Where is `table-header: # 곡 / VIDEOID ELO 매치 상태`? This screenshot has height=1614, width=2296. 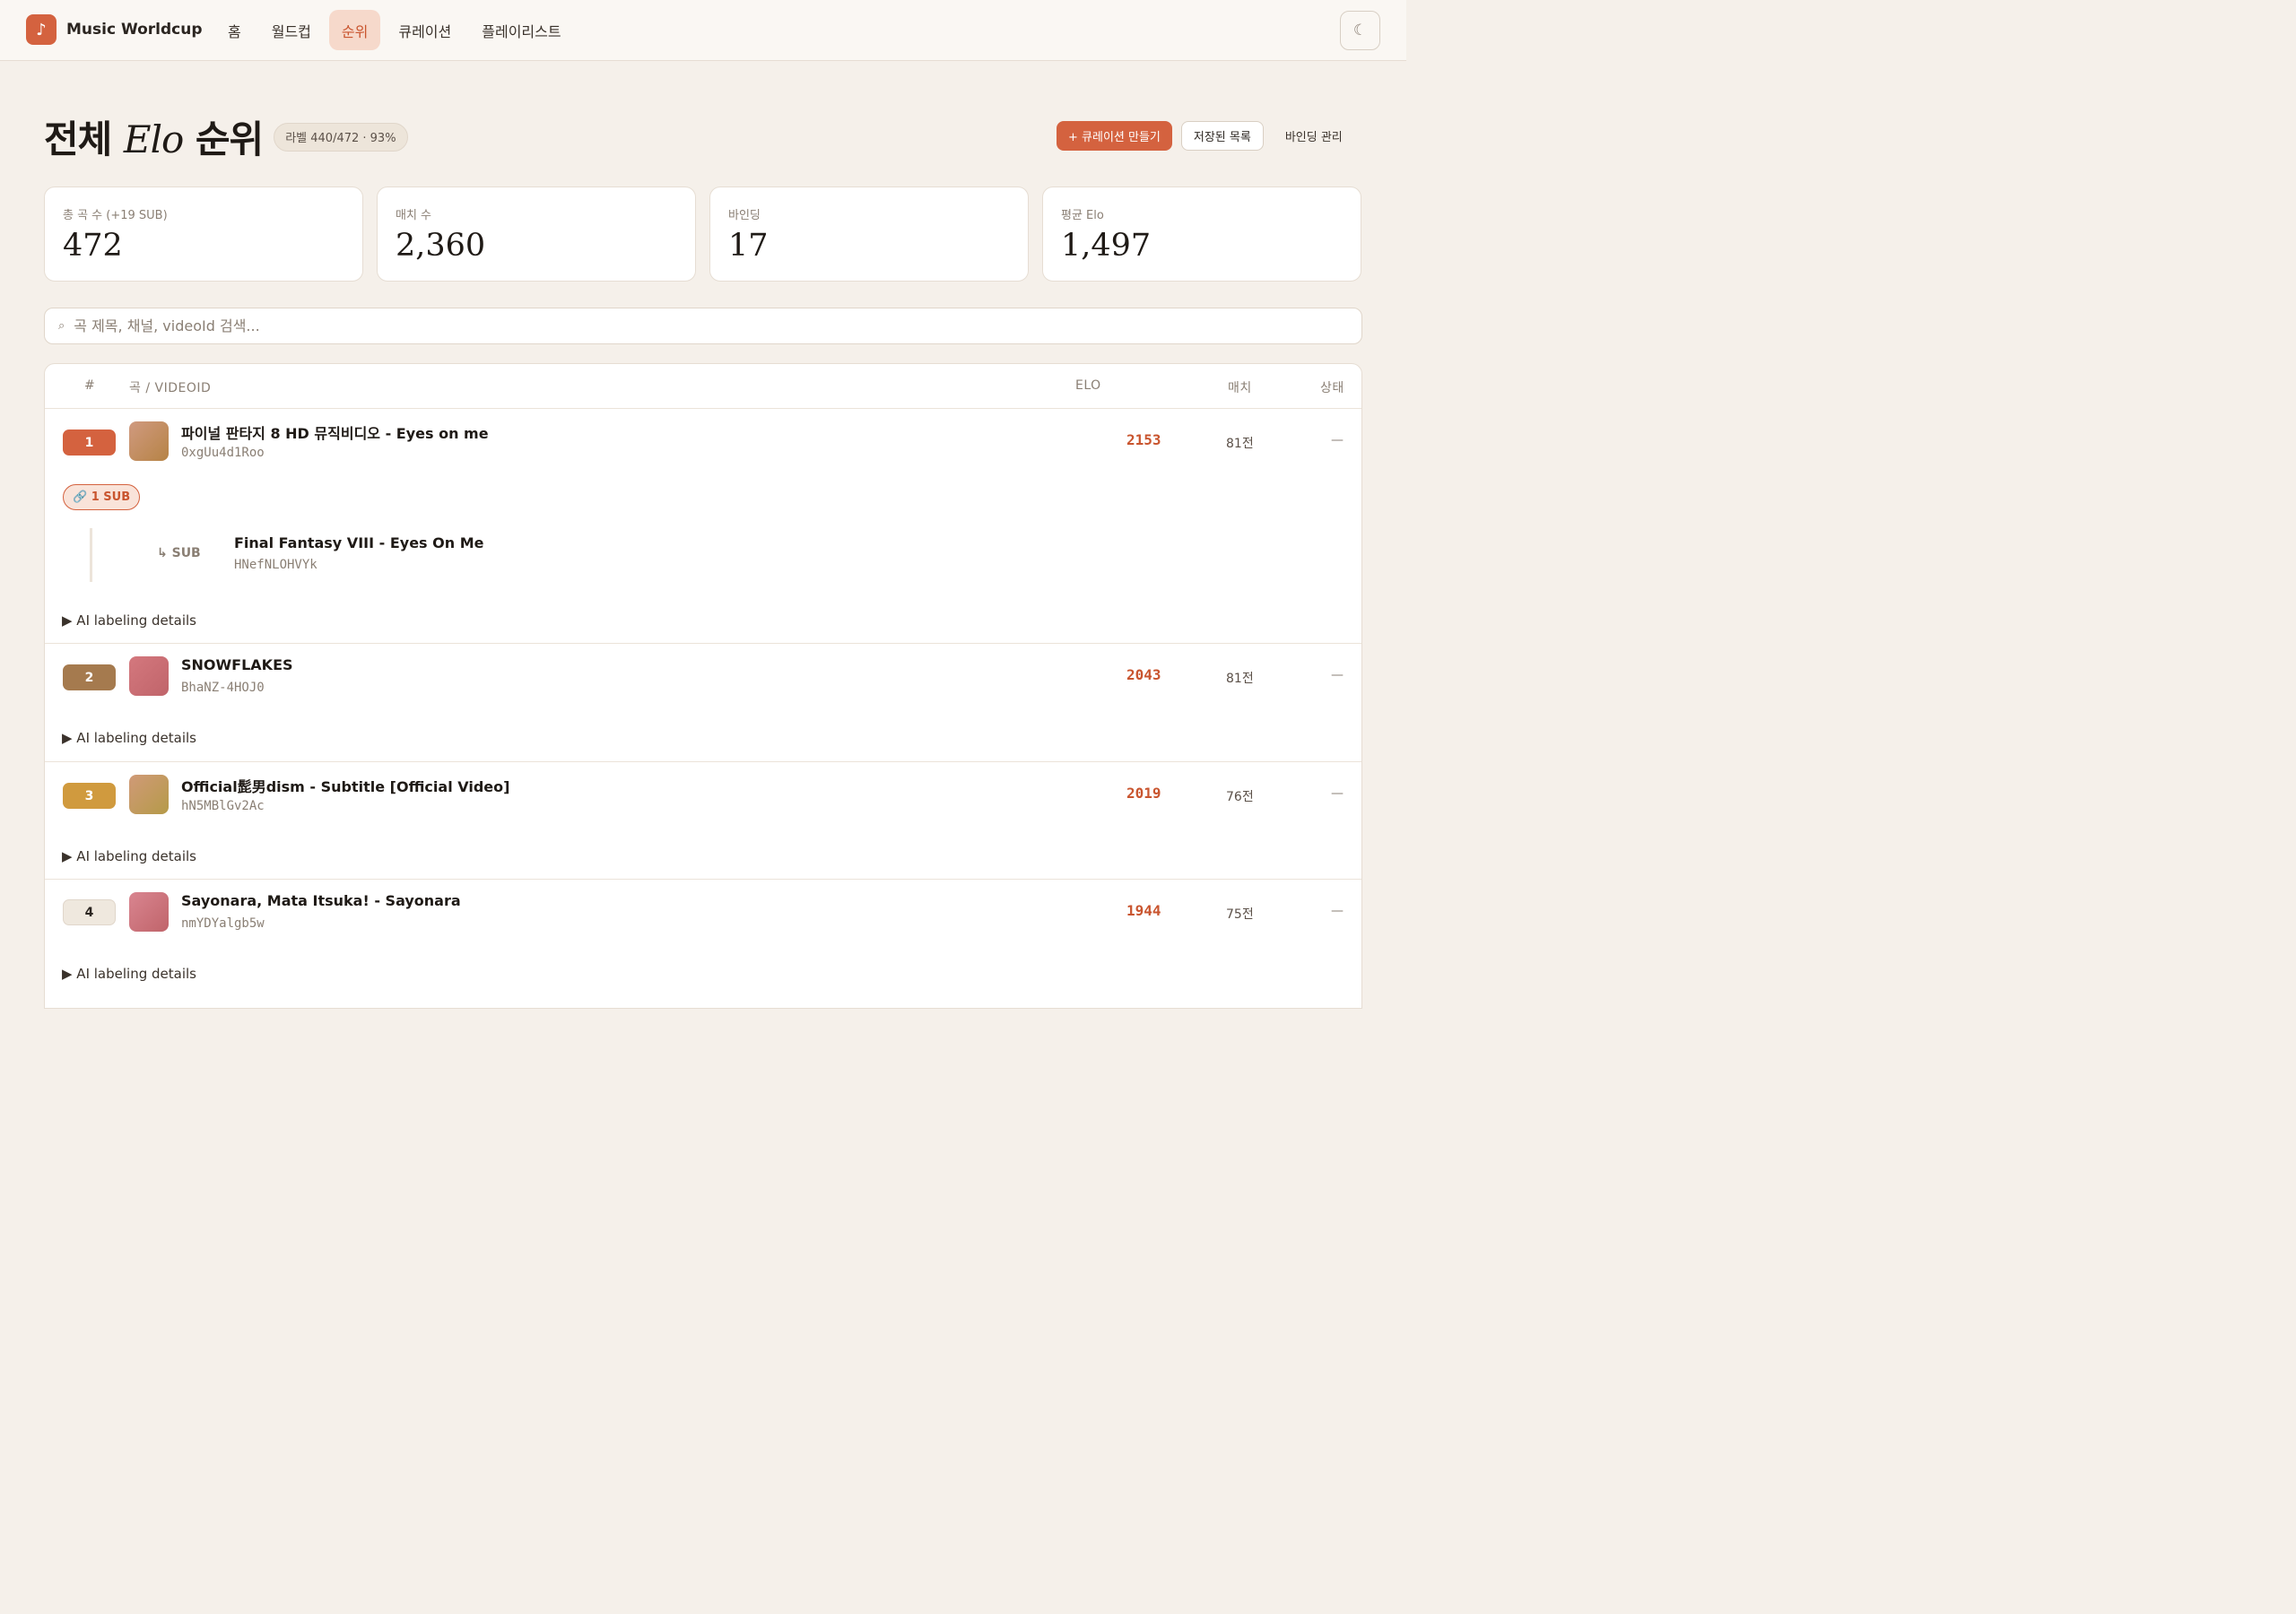 table-header: # 곡 / VIDEOID ELO 매치 상태 is located at coordinates (703, 386).